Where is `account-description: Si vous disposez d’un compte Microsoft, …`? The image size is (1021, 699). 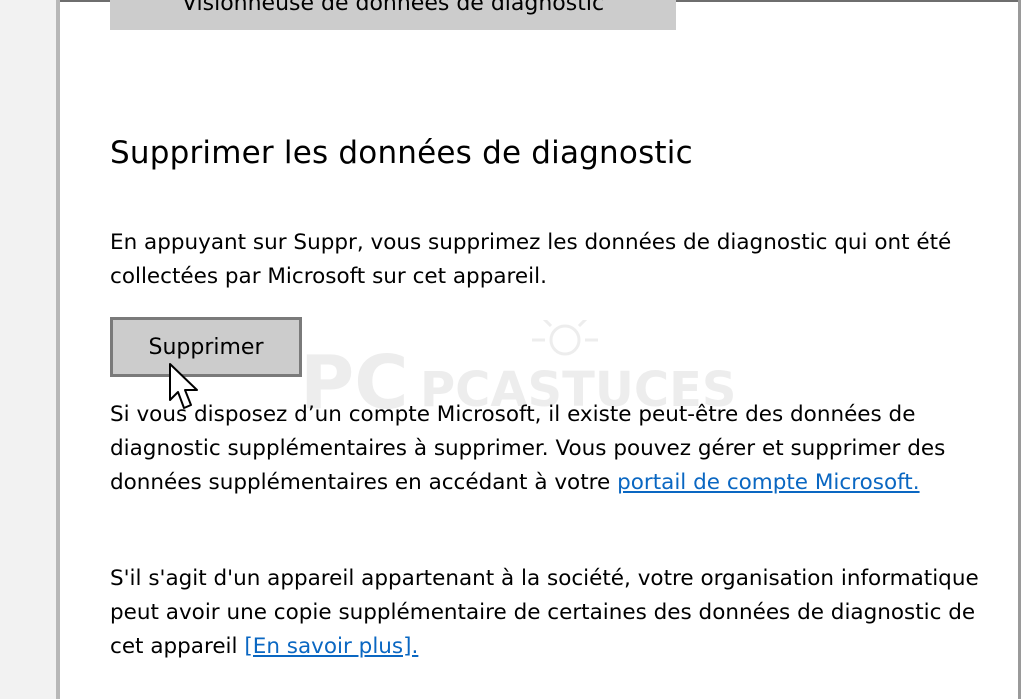
account-description: Si vous disposez d’un compte Microsoft, … is located at coordinates (550, 449).